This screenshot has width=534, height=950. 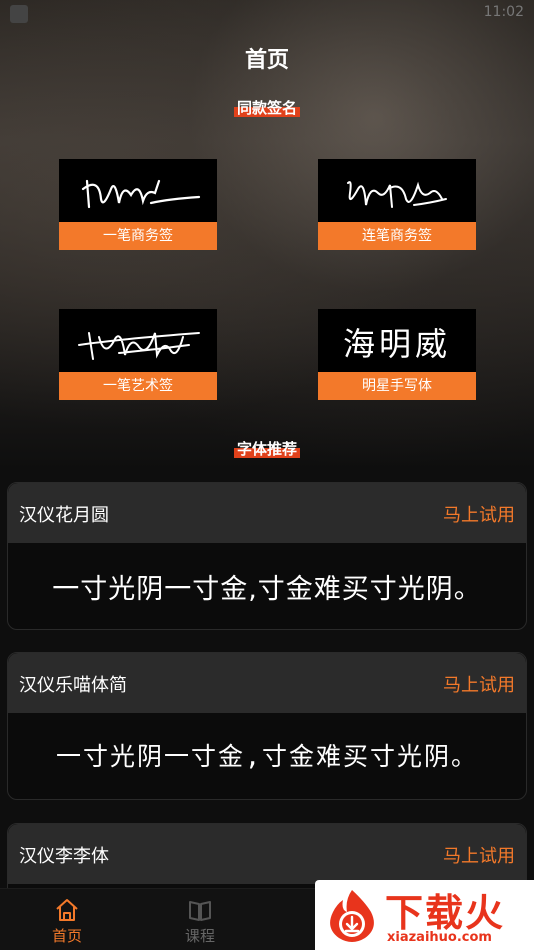 I want to click on font-card-header: 汉仪乐喵体简 马上试用, so click(x=267, y=683).